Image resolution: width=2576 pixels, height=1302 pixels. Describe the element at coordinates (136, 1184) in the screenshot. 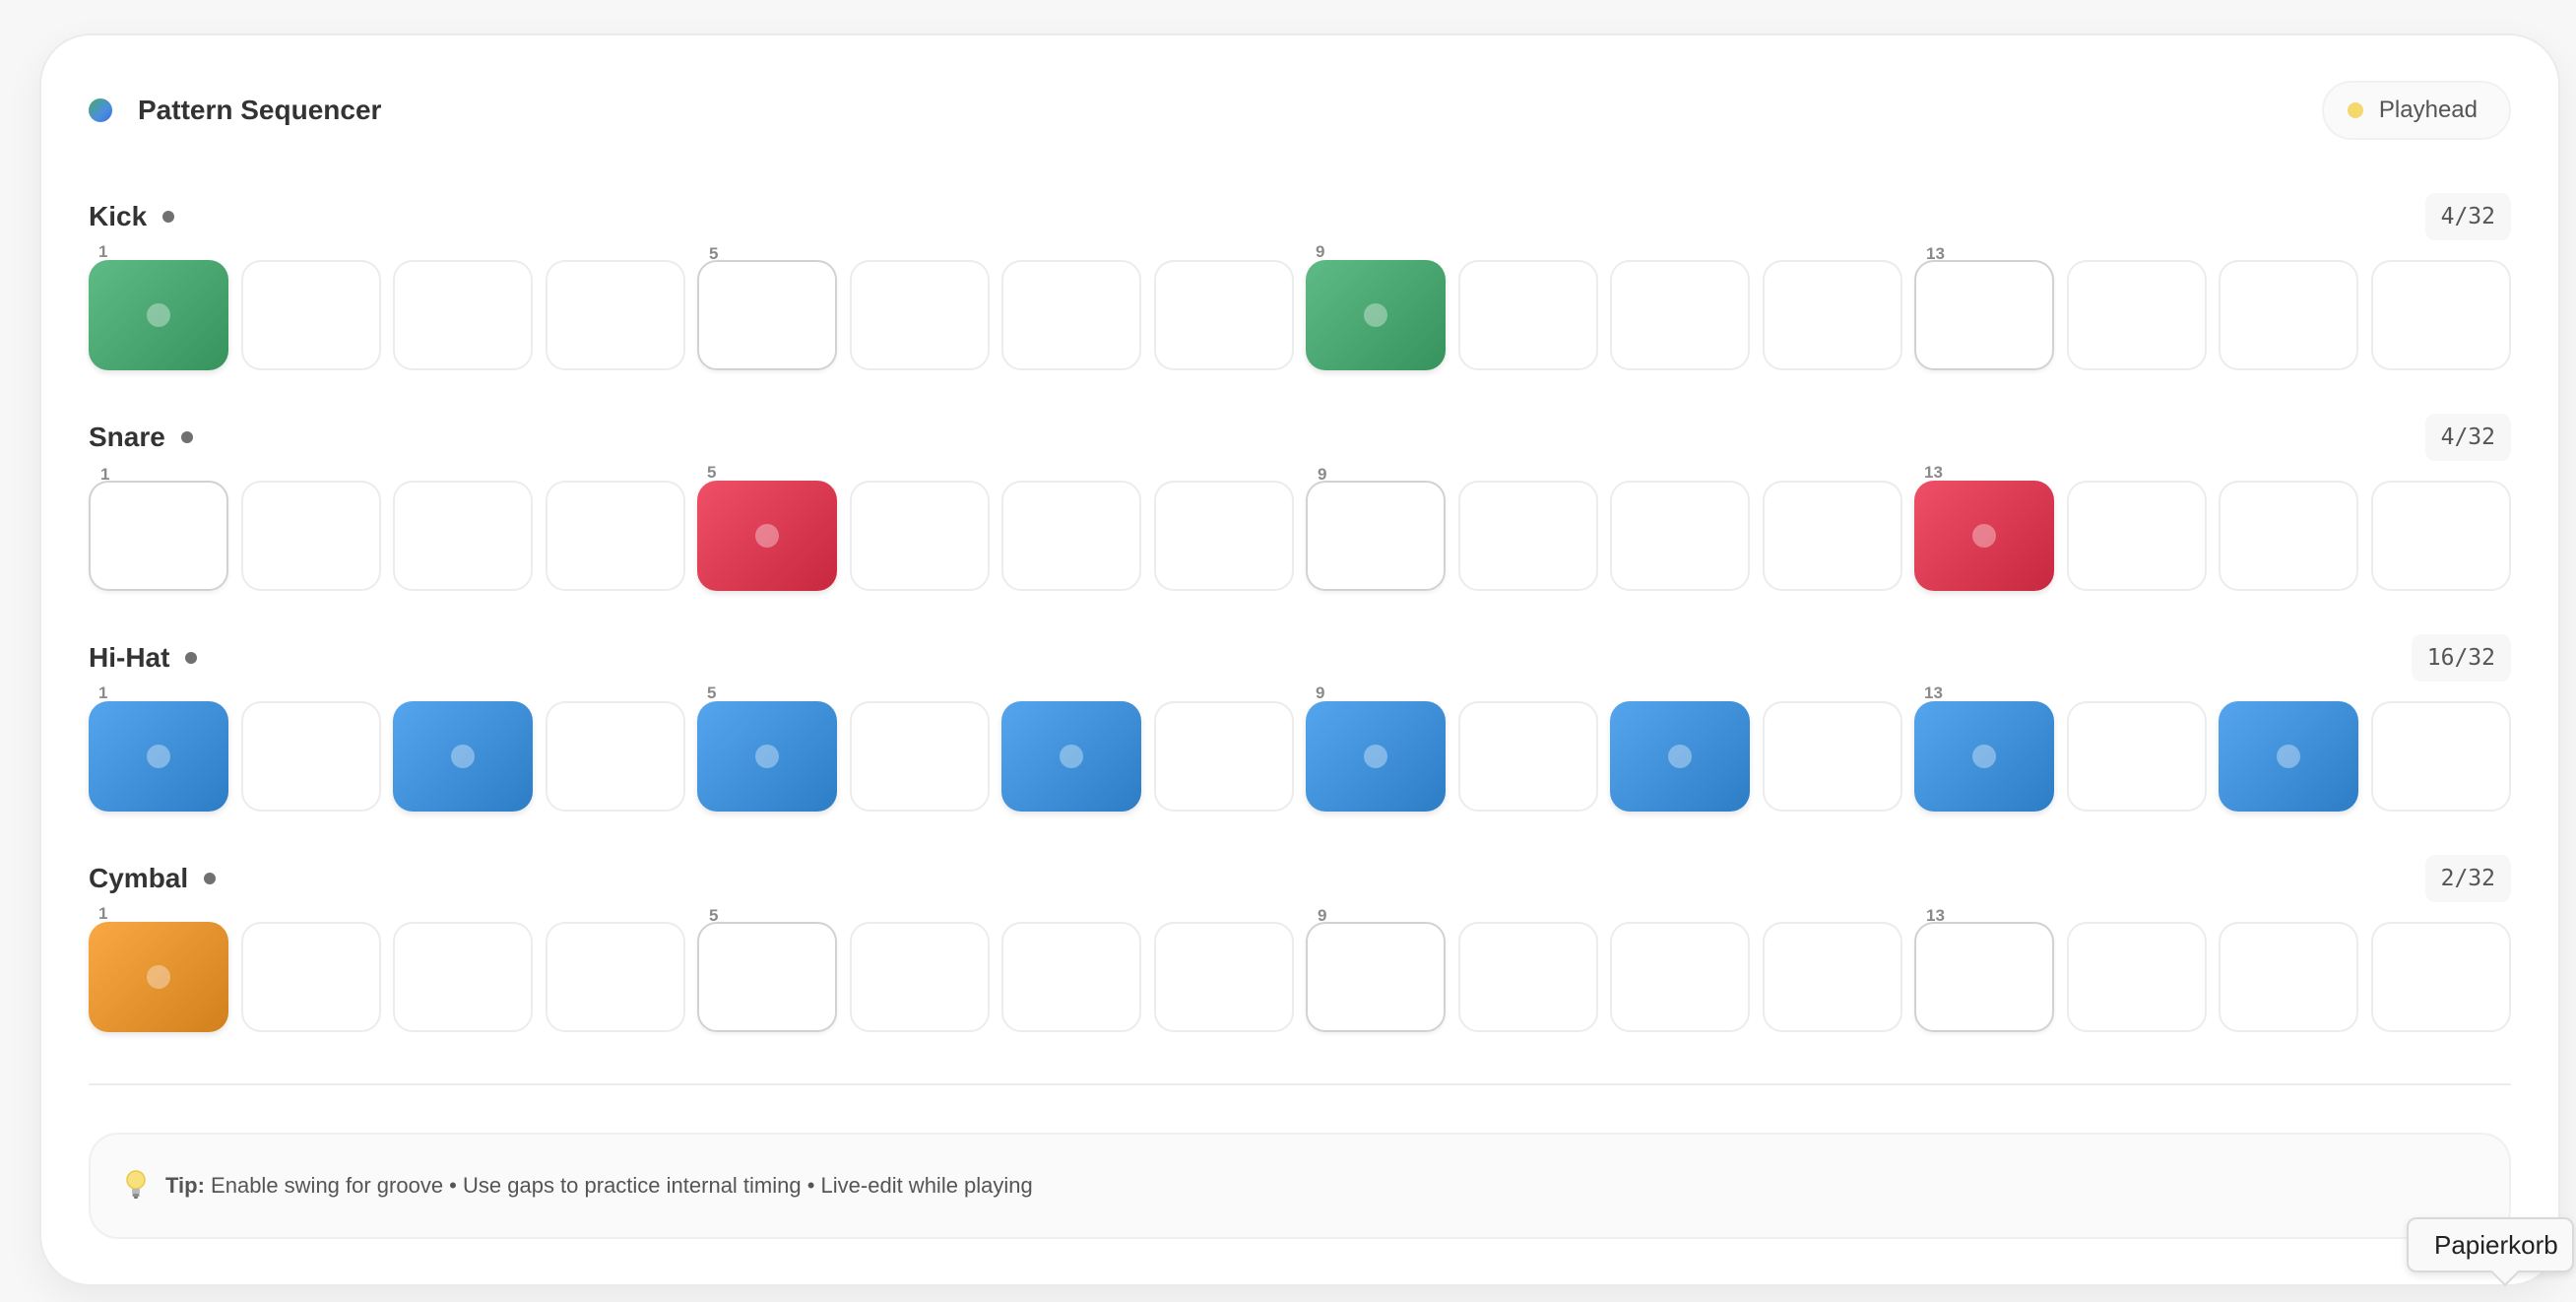

I see `lightbulb-icon` at that location.